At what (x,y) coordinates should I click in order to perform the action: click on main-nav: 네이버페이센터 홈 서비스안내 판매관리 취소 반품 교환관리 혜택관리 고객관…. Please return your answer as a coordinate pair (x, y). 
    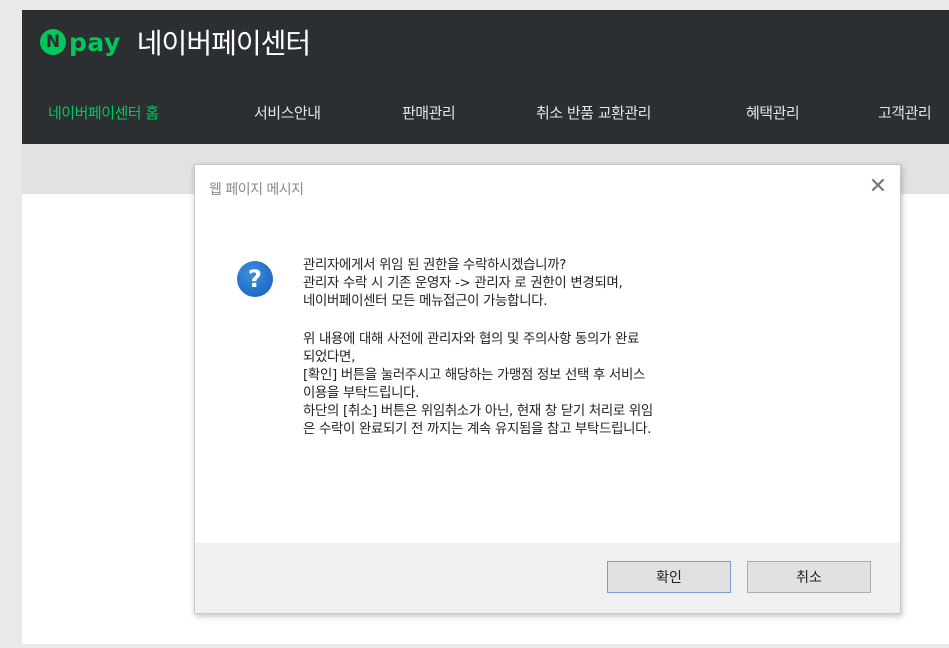
    Looking at the image, I should click on (485, 112).